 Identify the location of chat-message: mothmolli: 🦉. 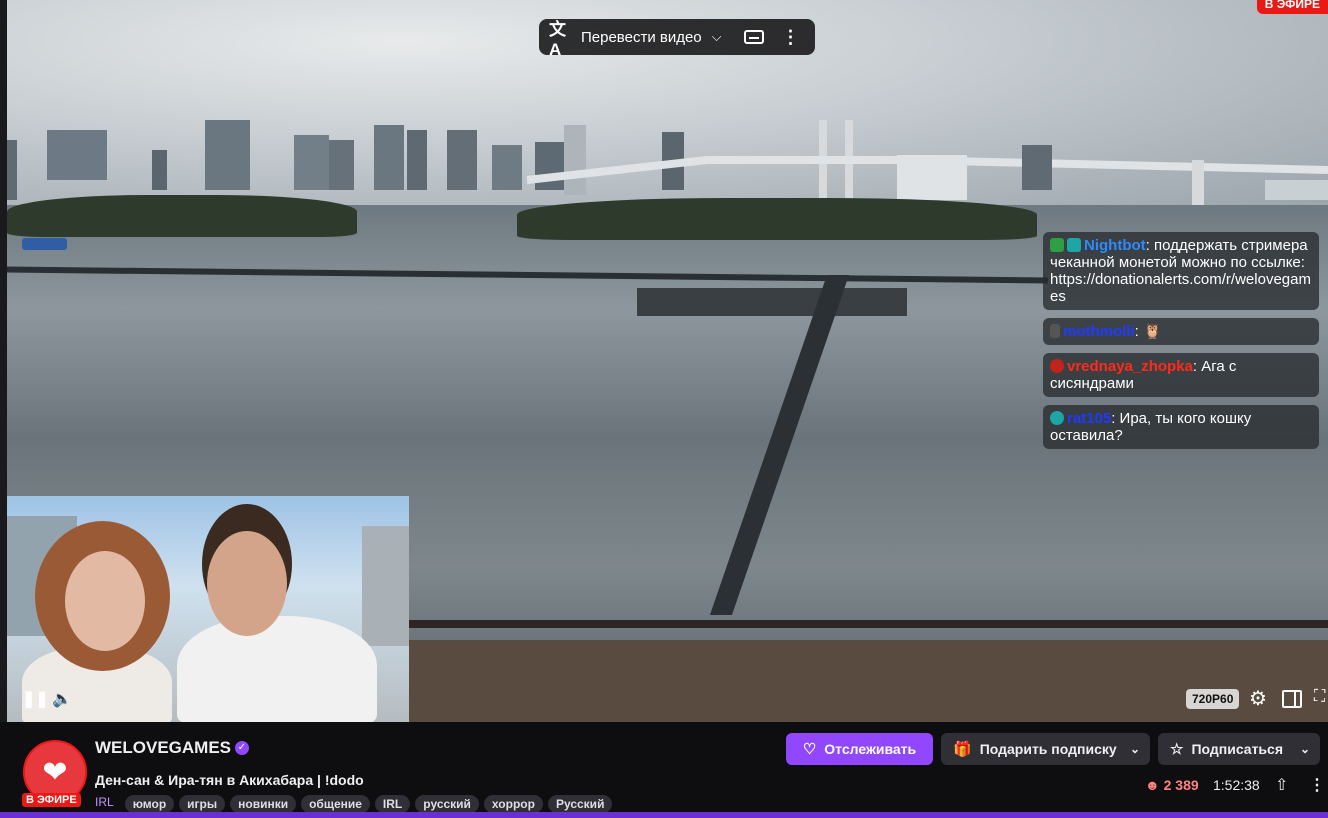
(1181, 331).